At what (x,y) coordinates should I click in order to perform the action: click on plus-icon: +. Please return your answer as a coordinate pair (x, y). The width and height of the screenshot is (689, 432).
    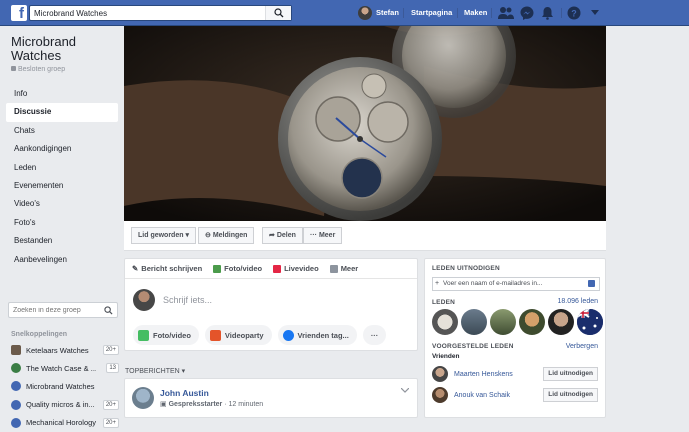
    Looking at the image, I should click on (437, 283).